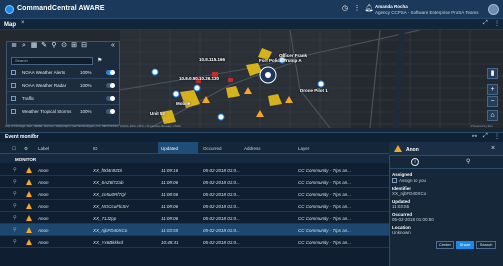 The image size is (503, 266). What do you see at coordinates (43, 218) in the screenshot?
I see `row-label: Anon` at bounding box center [43, 218].